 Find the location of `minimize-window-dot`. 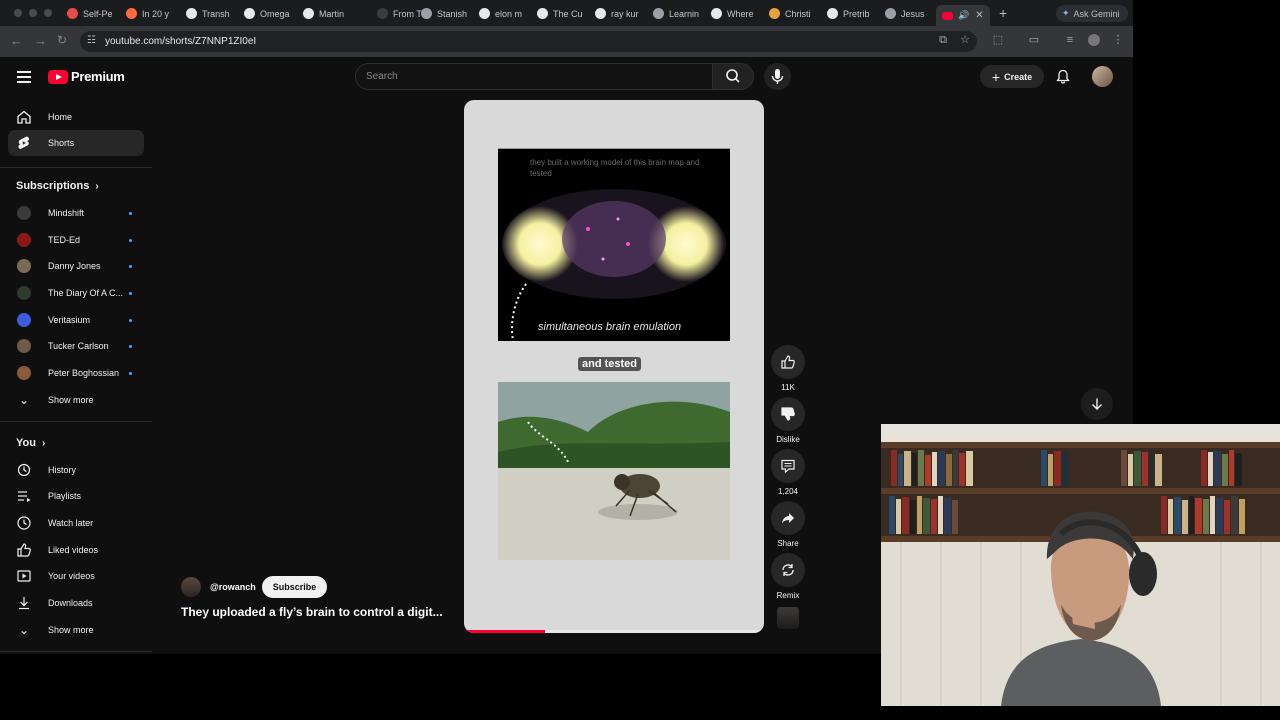

minimize-window-dot is located at coordinates (33, 13).